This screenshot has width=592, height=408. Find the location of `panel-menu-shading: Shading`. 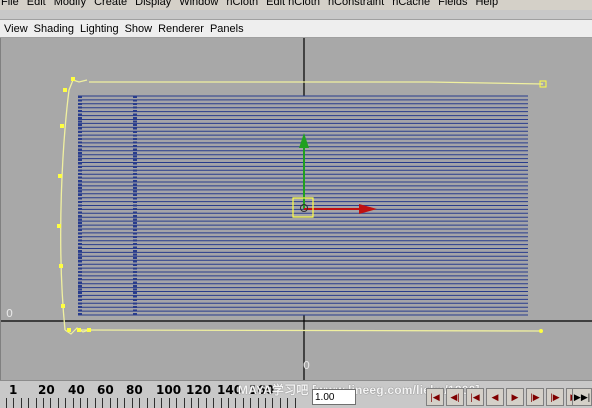

panel-menu-shading: Shading is located at coordinates (54, 29).